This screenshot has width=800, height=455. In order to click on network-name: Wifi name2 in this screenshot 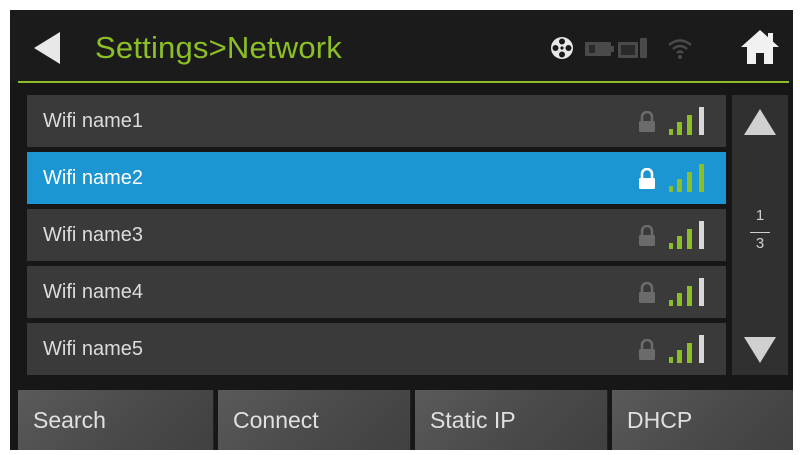, I will do `click(93, 178)`.